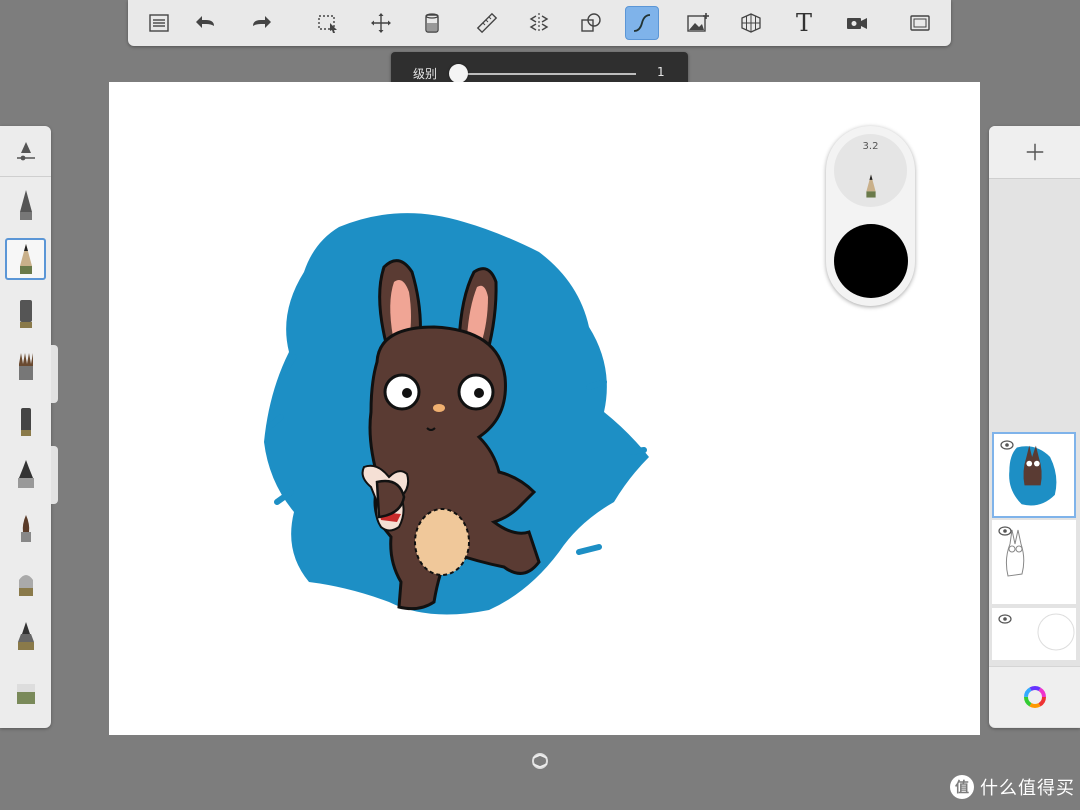 The width and height of the screenshot is (1080, 810). Describe the element at coordinates (25, 529) in the screenshot. I see `brush-tip-icon` at that location.